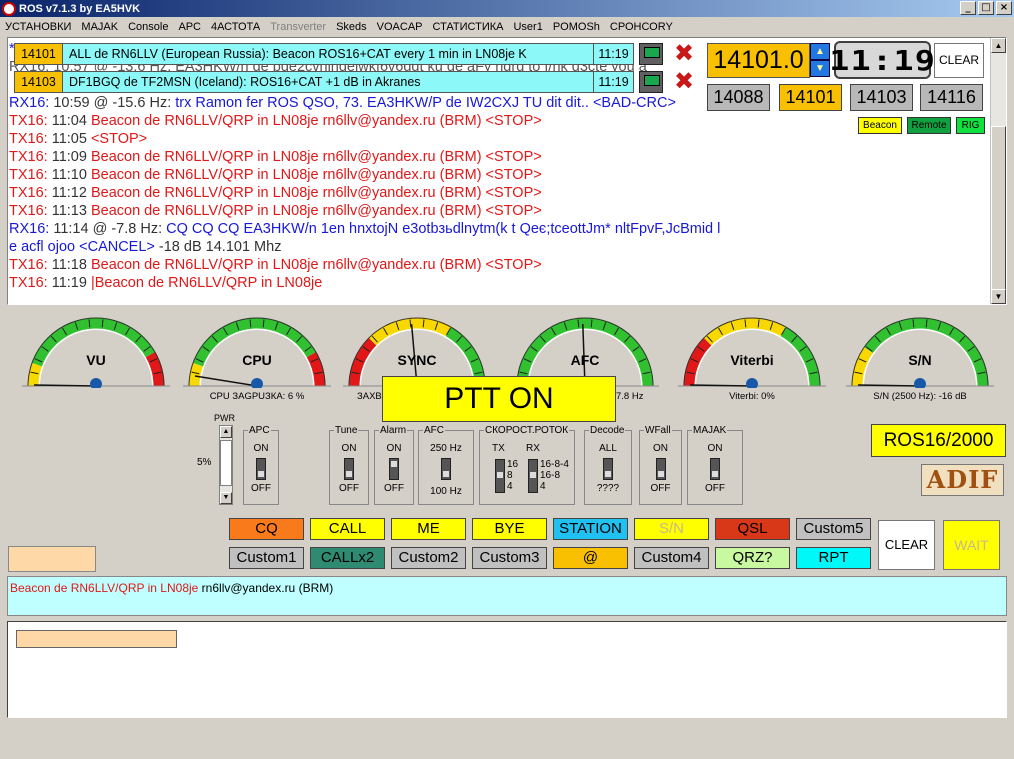 This screenshot has width=1014, height=759. I want to click on group-title: MAJAK, so click(710, 430).